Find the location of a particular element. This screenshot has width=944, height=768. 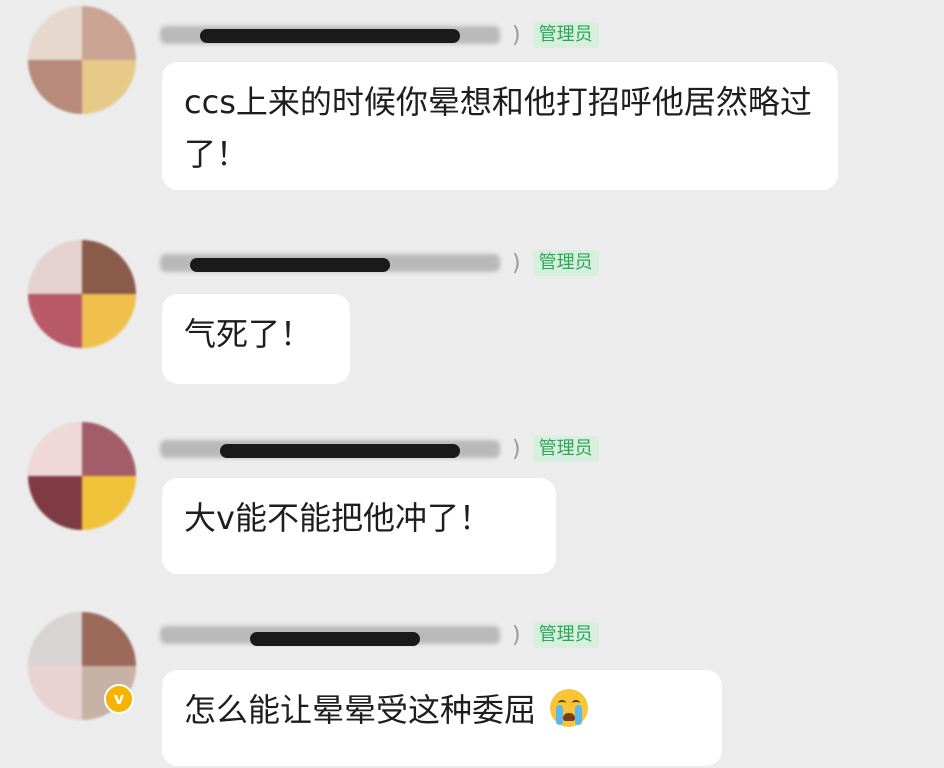

message-bubble: 大v能不能把他冲了！ is located at coordinates (359, 526).